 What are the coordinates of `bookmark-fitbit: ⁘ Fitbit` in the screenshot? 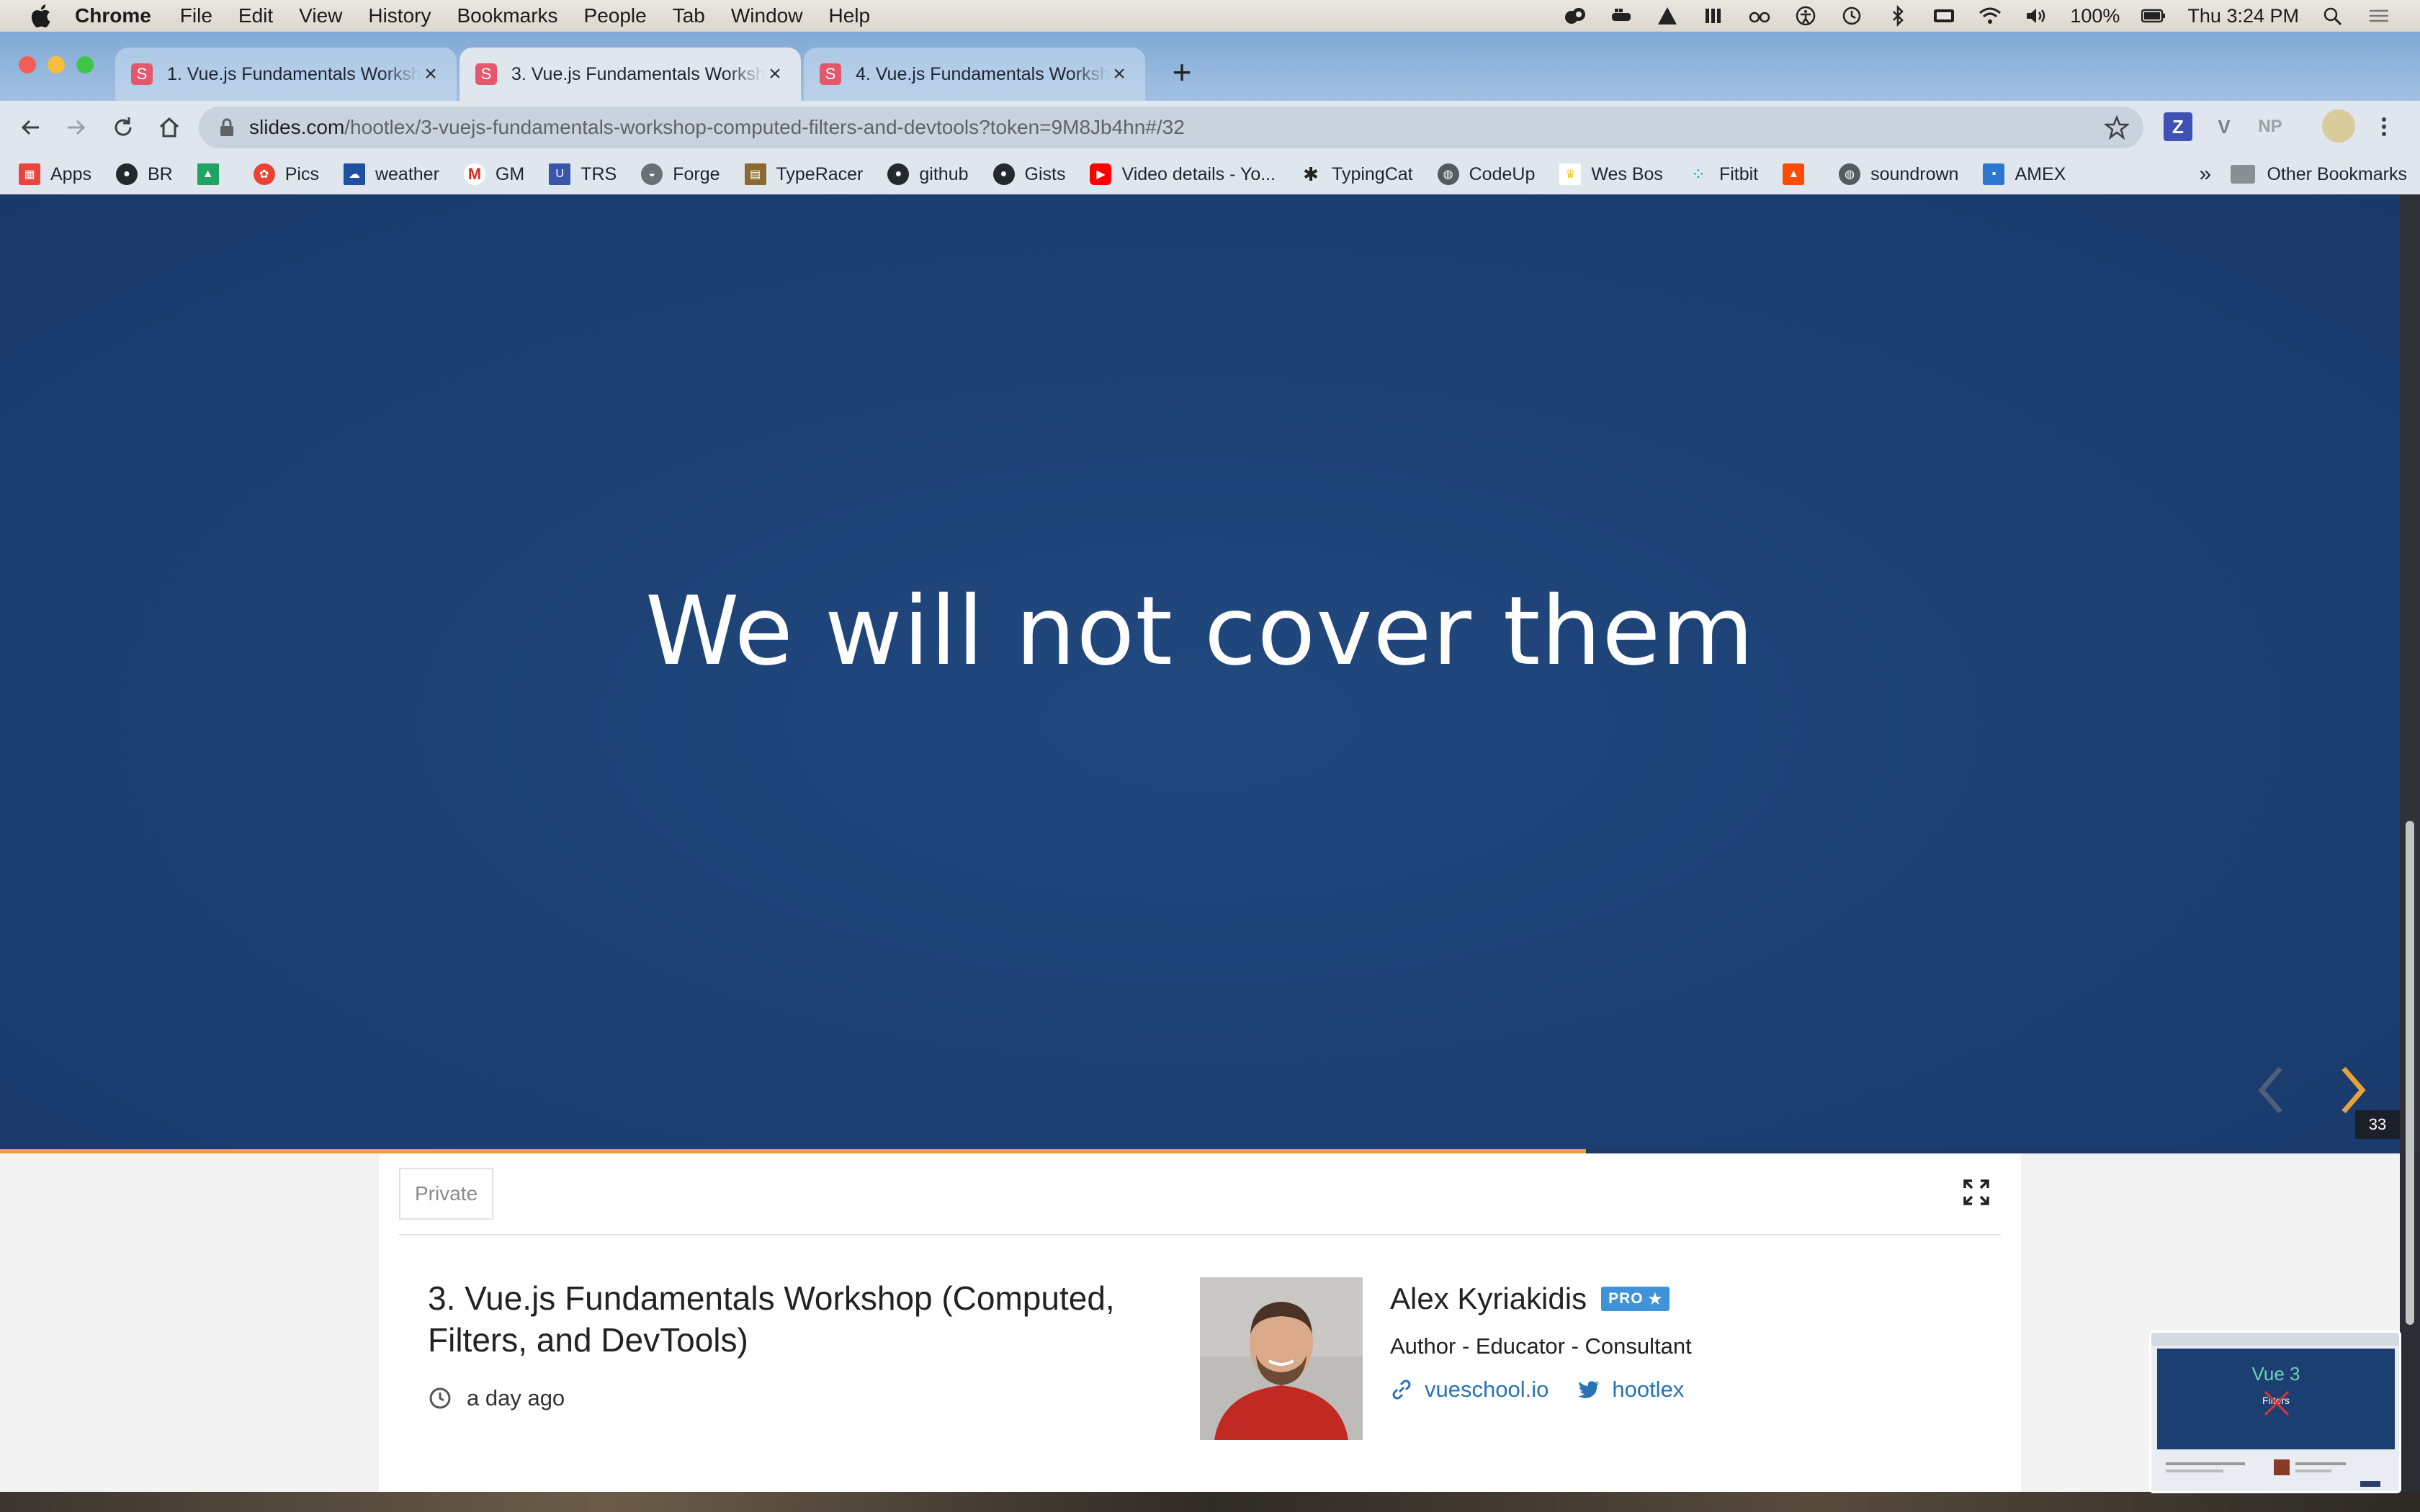 It's located at (1723, 174).